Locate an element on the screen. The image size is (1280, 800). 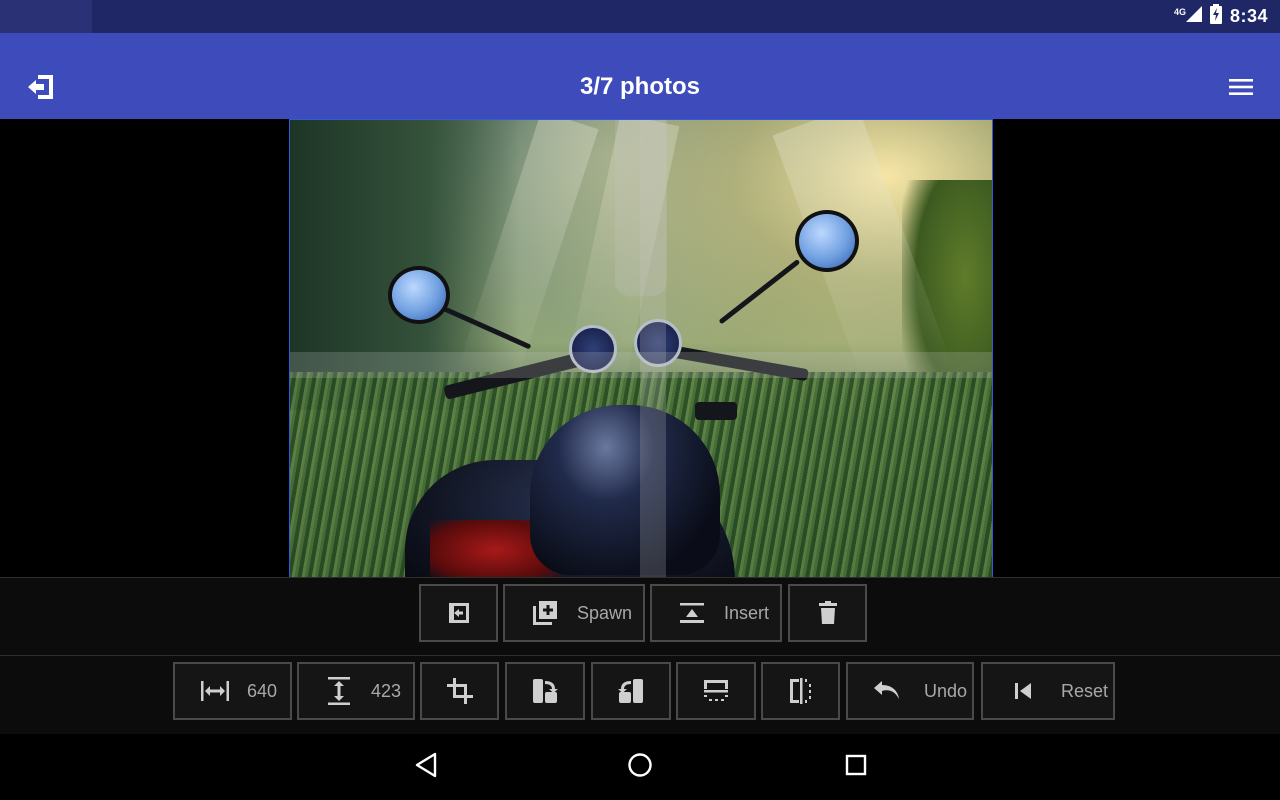
reset-label: Reset is located at coordinates (1085, 690).